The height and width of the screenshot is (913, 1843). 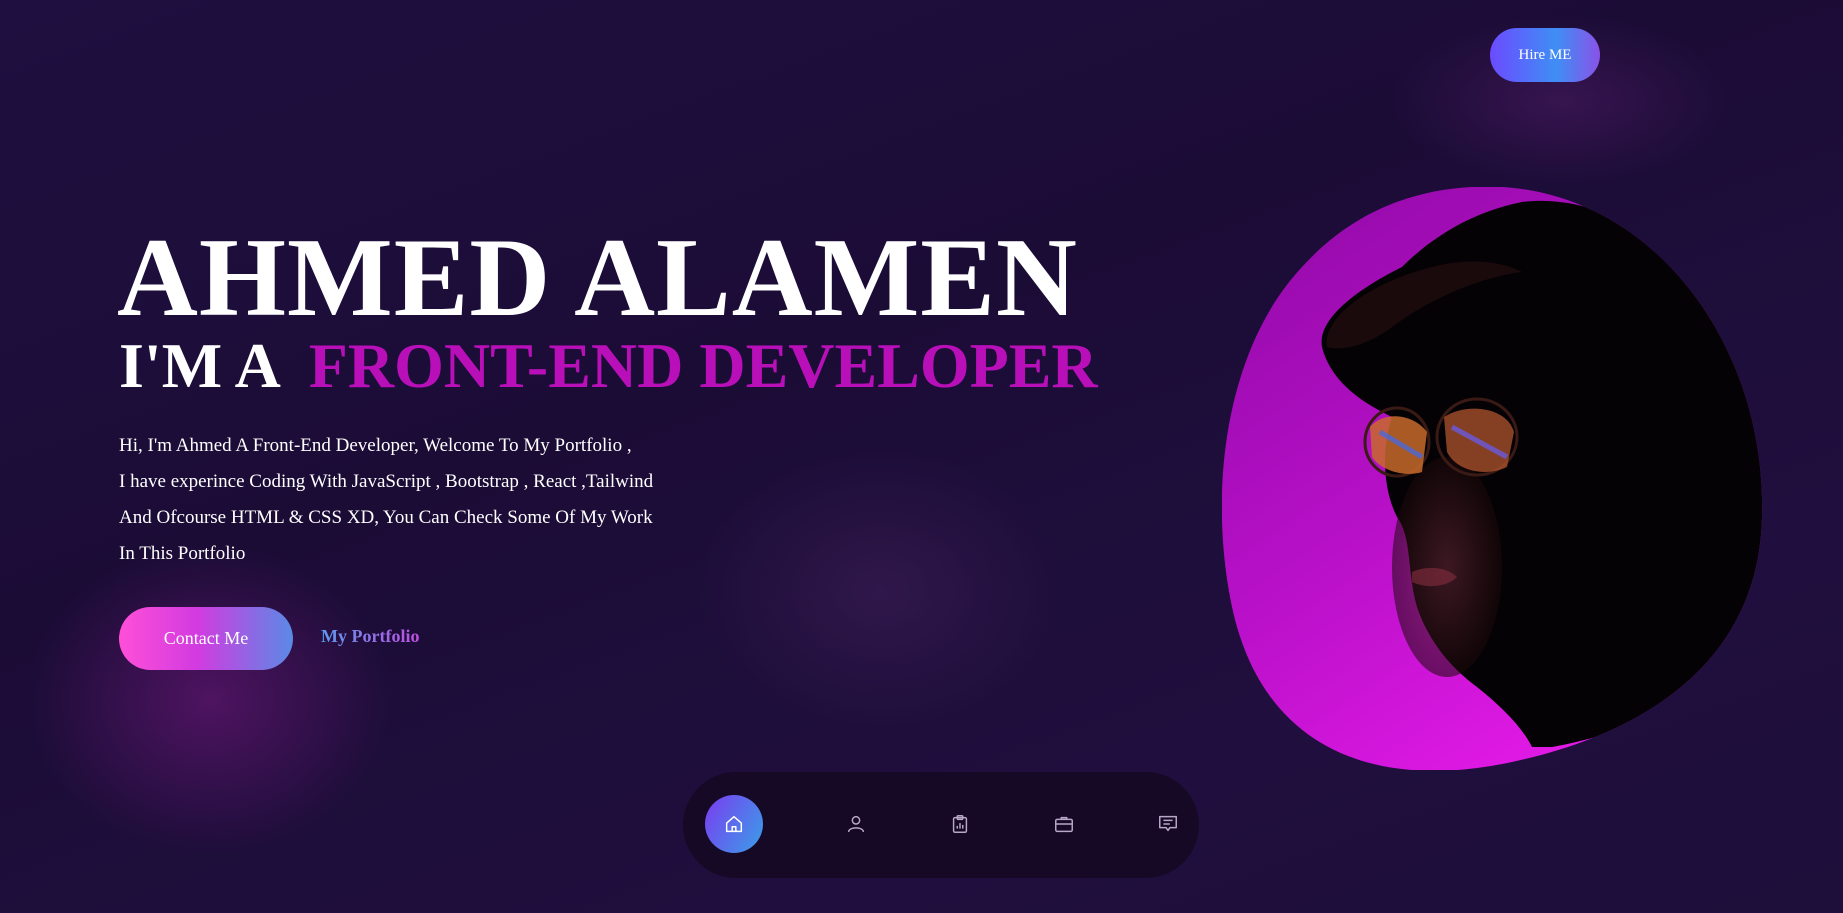 I want to click on bottom-nav-dock, so click(x=941, y=825).